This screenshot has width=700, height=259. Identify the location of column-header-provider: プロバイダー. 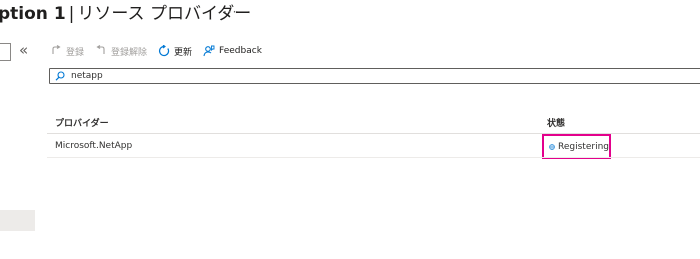
(82, 122).